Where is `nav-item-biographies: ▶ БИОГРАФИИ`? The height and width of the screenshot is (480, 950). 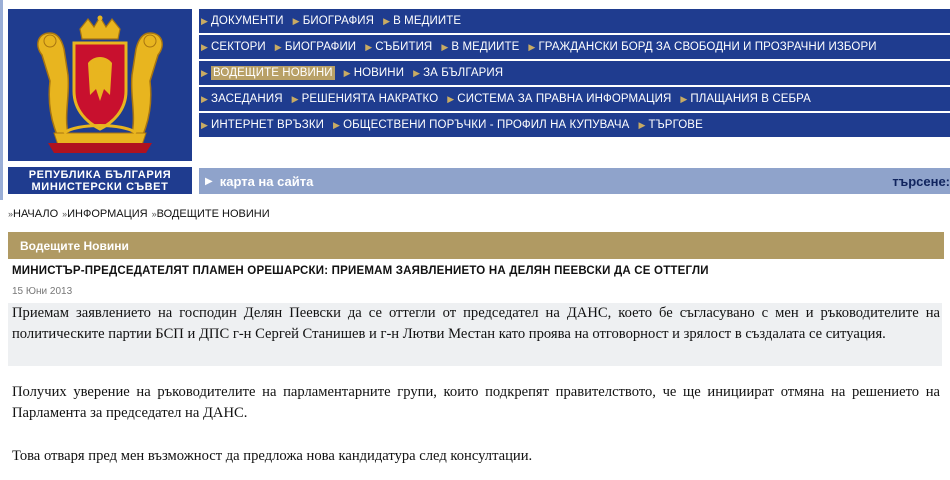 nav-item-biographies: ▶ БИОГРАФИИ is located at coordinates (315, 47).